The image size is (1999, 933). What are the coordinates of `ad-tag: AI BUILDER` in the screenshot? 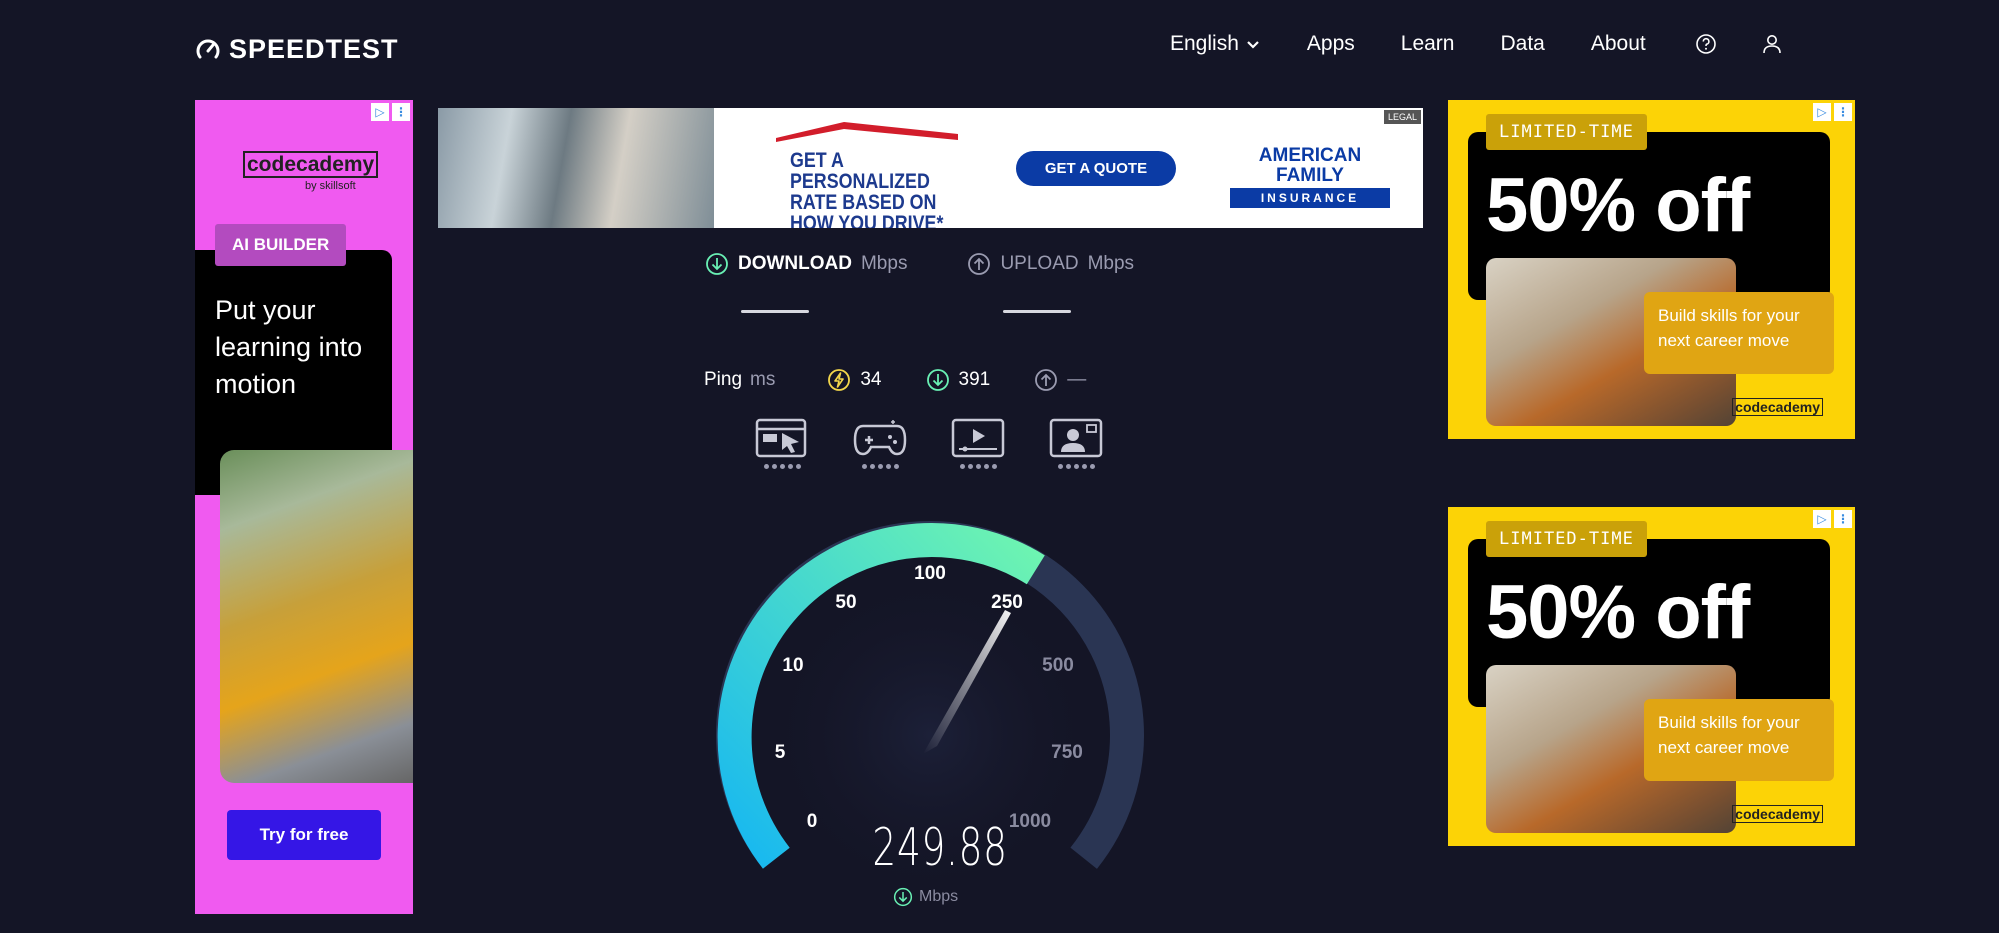 It's located at (281, 245).